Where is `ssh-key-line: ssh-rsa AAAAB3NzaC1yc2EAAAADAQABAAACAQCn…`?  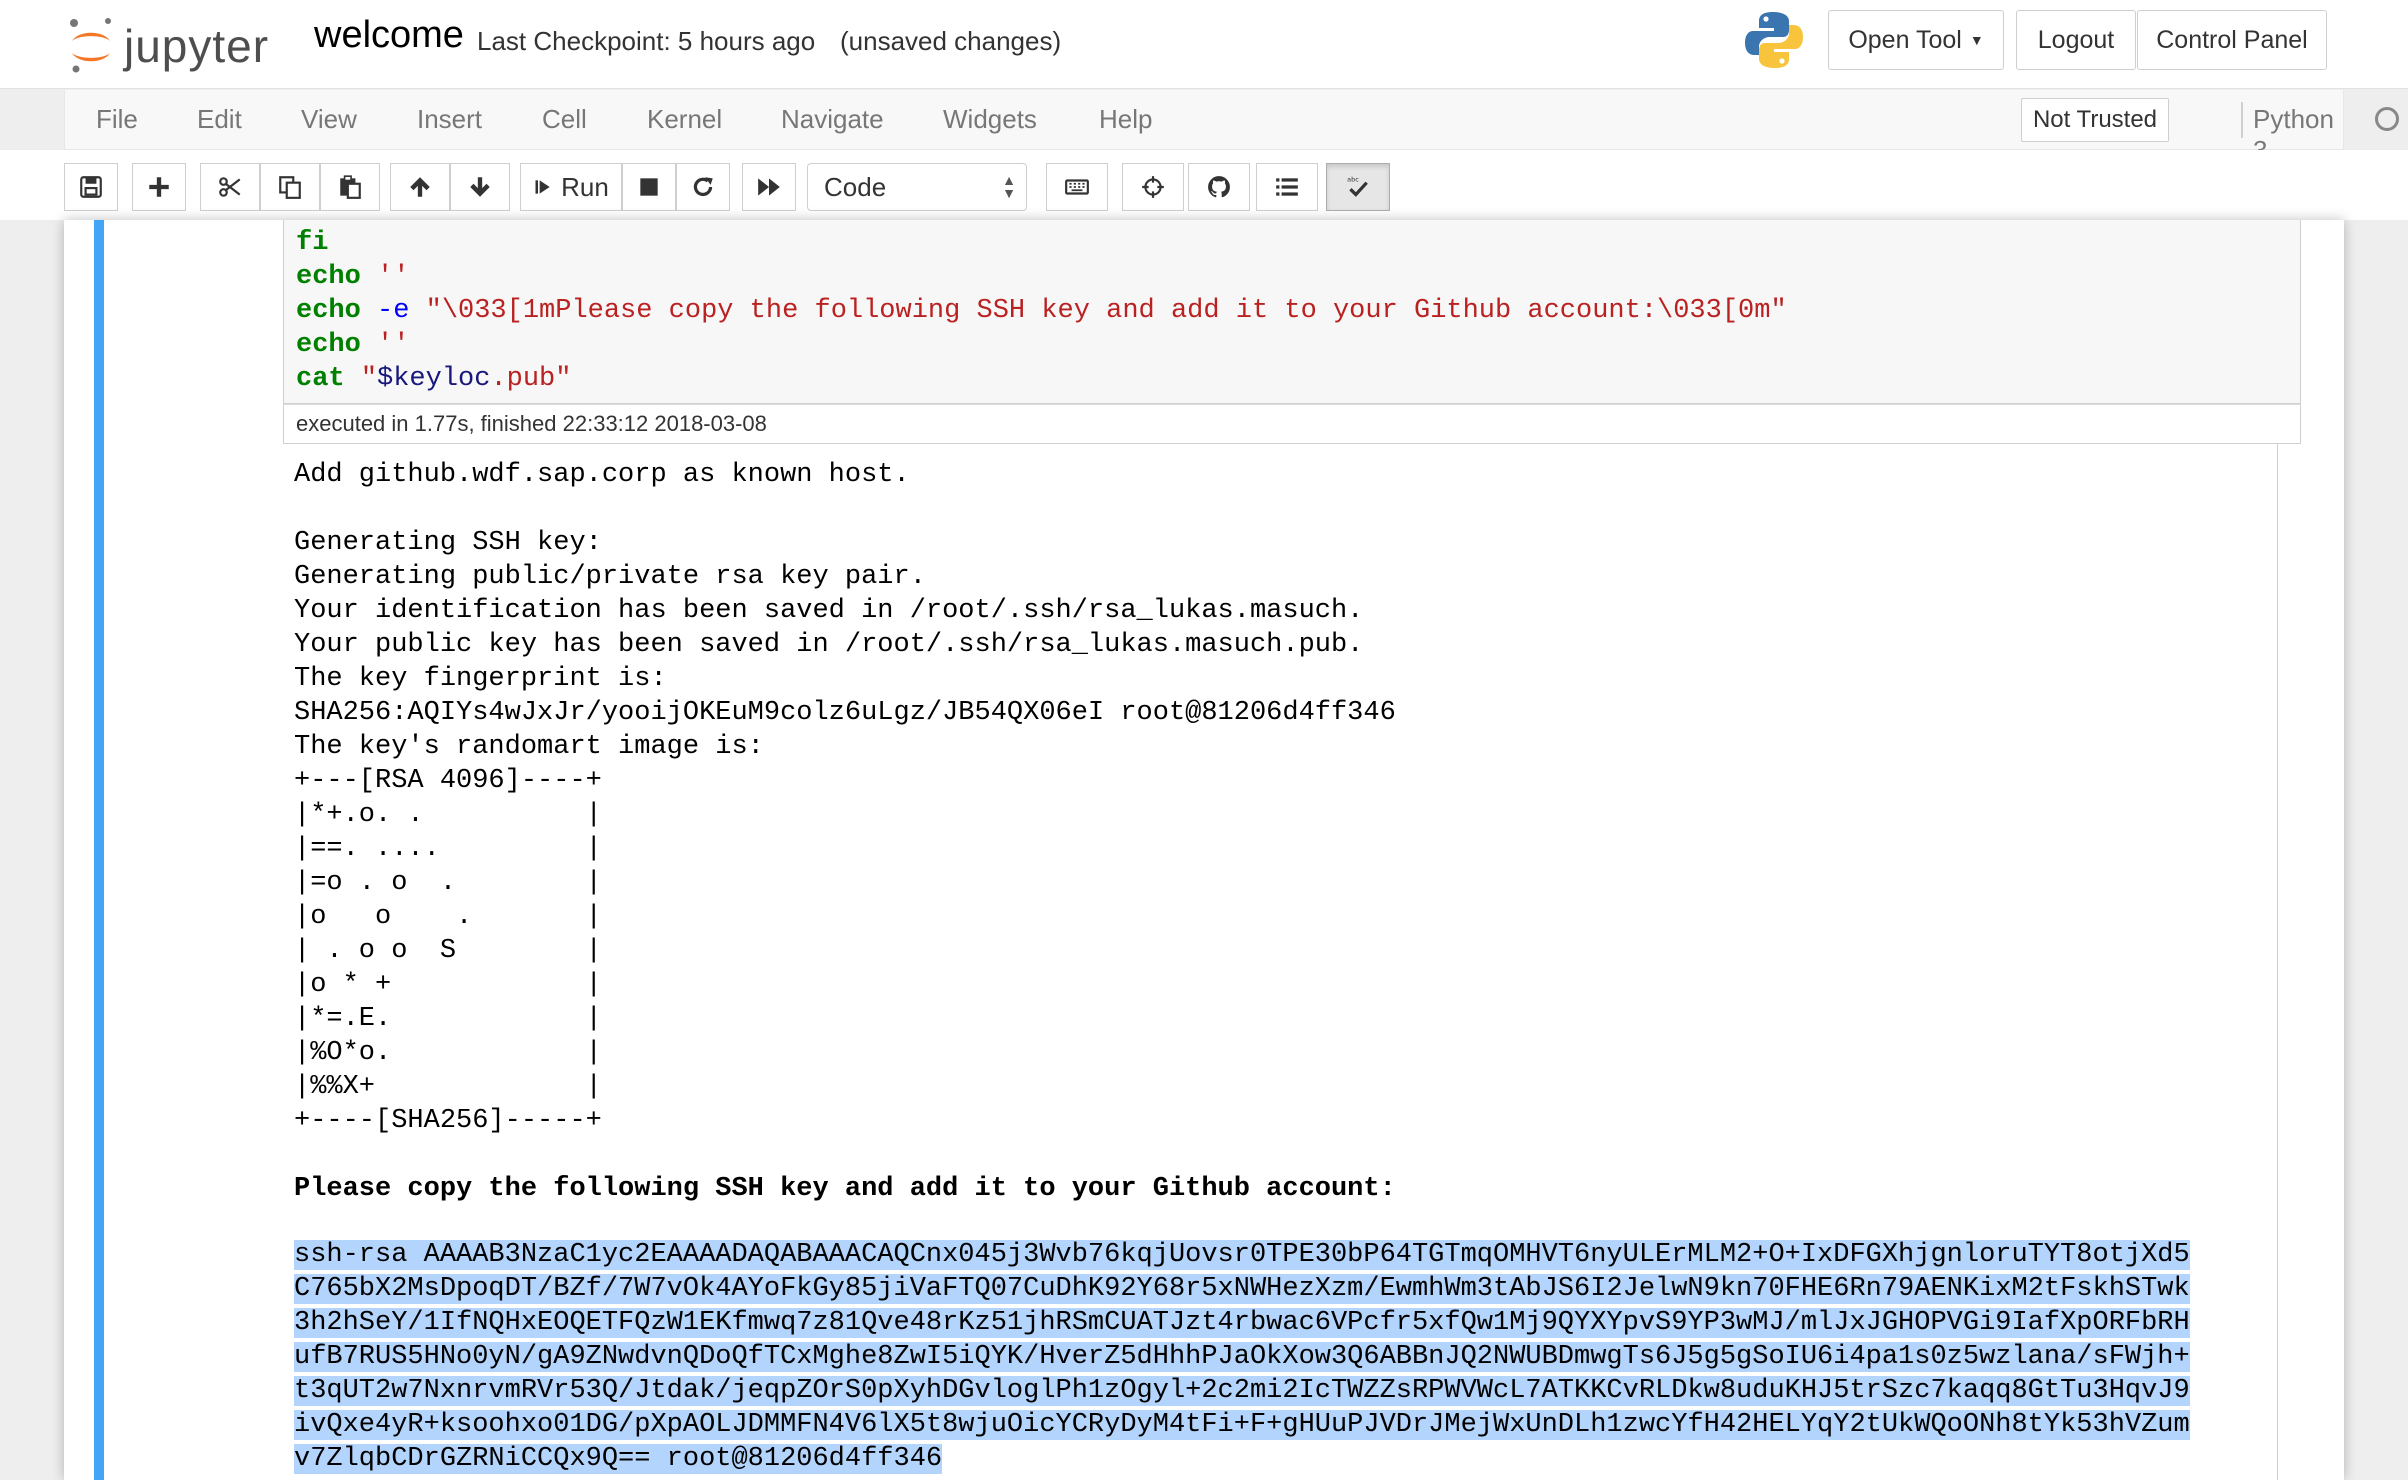
ssh-key-line: ssh-rsa AAAAB3NzaC1yc2EAAAADAQABAAACAQCn… is located at coordinates (1242, 1255).